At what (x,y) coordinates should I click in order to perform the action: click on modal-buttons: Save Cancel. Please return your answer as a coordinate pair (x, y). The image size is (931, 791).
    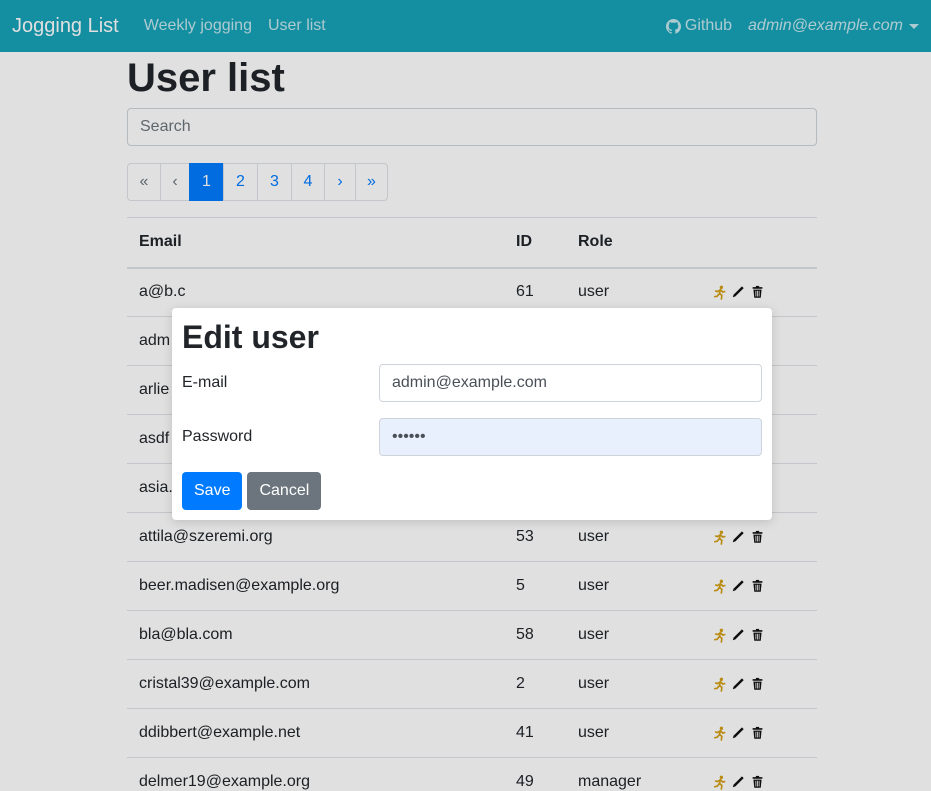
    Looking at the image, I should click on (472, 491).